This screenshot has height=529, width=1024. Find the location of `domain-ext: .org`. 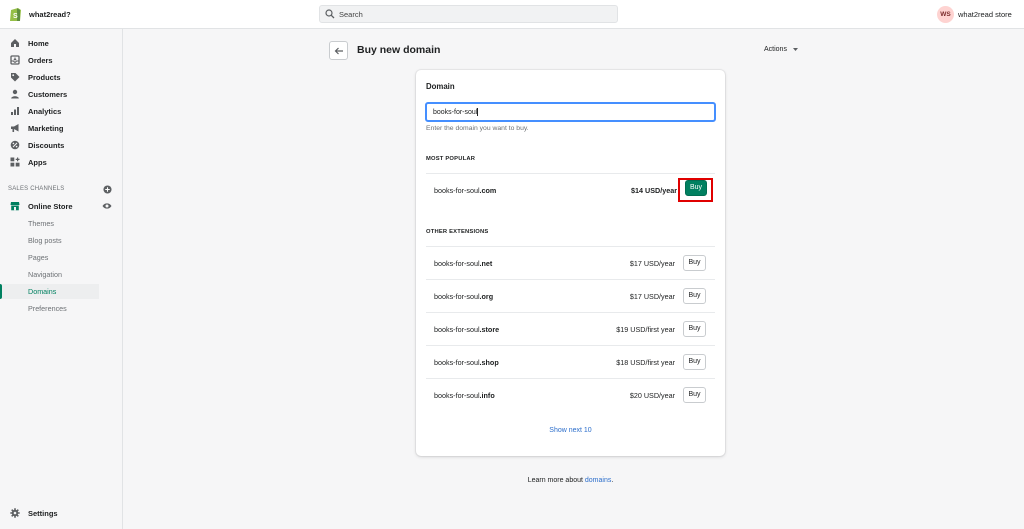

domain-ext: .org is located at coordinates (486, 296).